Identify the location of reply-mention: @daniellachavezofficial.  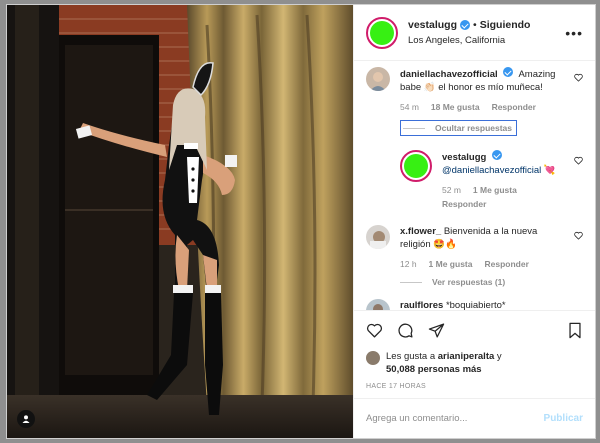
(491, 170).